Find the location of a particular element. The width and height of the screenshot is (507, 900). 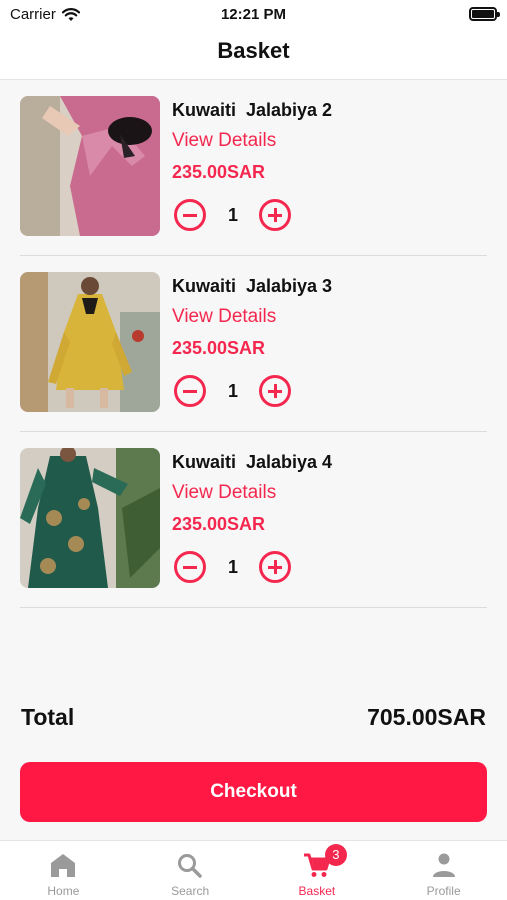

tab-bar: Home Search 3 Basket Profile is located at coordinates (253, 870).